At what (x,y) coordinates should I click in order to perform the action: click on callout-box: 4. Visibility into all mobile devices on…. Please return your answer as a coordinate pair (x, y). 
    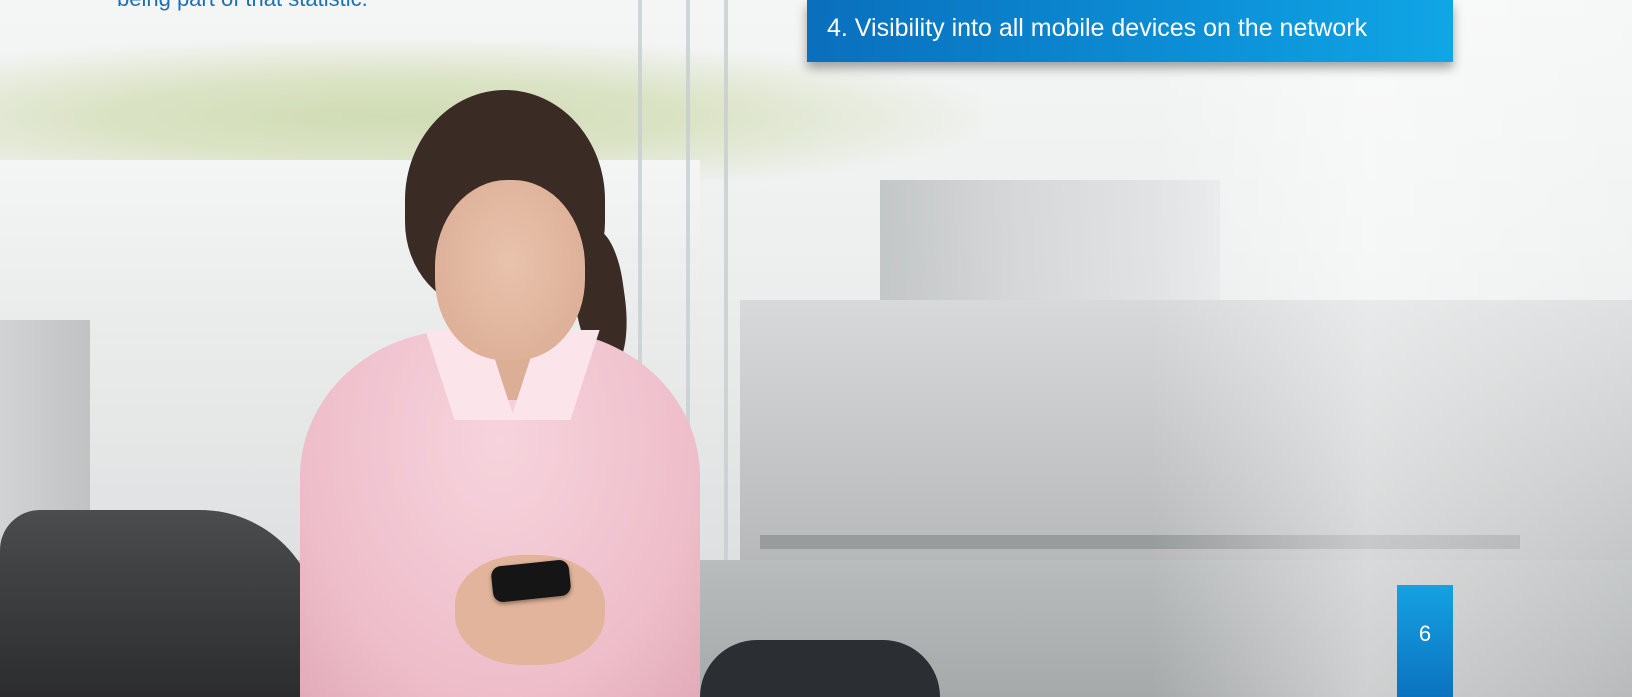
    Looking at the image, I should click on (1130, 31).